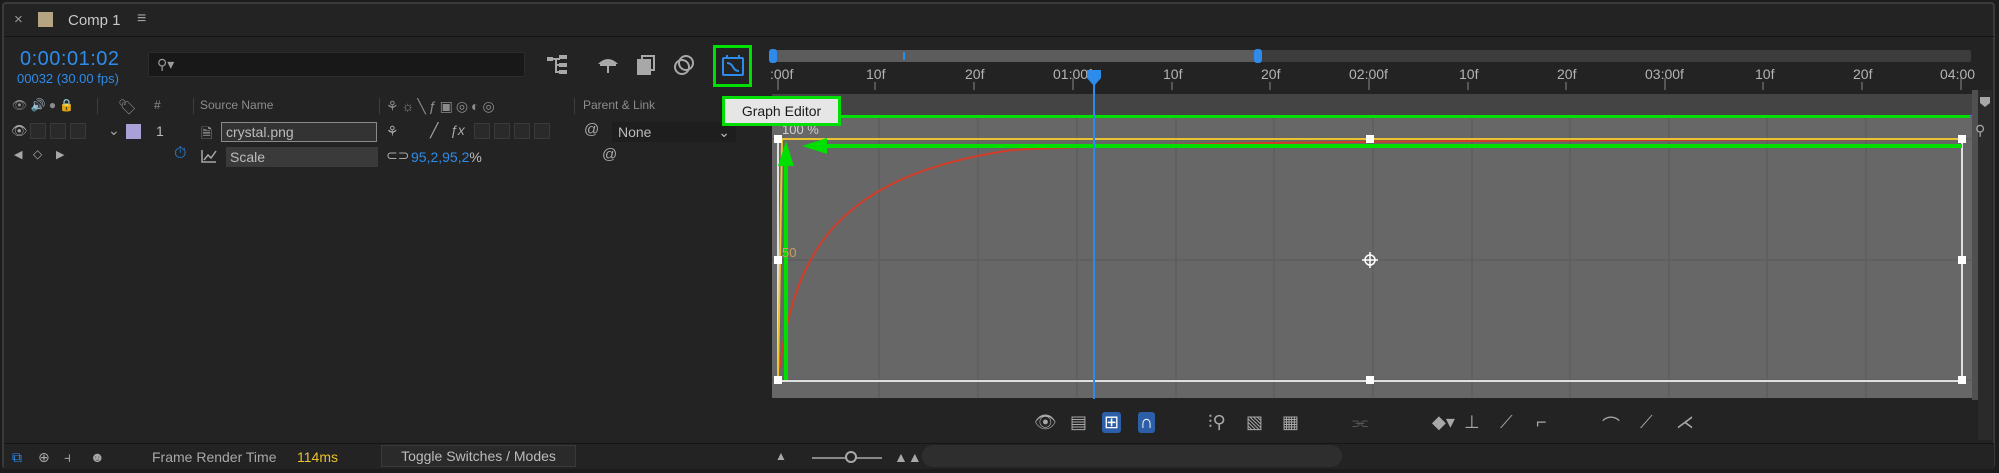 The height and width of the screenshot is (473, 1999). What do you see at coordinates (17, 457) in the screenshot?
I see `layer-switches-toggle-icon: ⧉` at bounding box center [17, 457].